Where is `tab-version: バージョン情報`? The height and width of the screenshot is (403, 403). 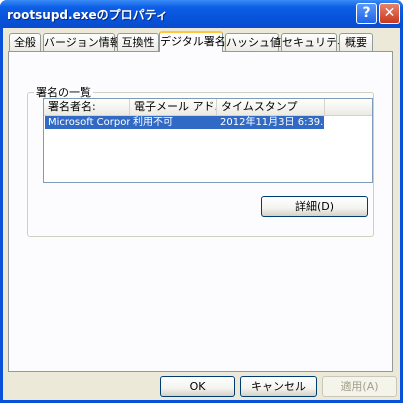 tab-version: バージョン情報 is located at coordinates (82, 42).